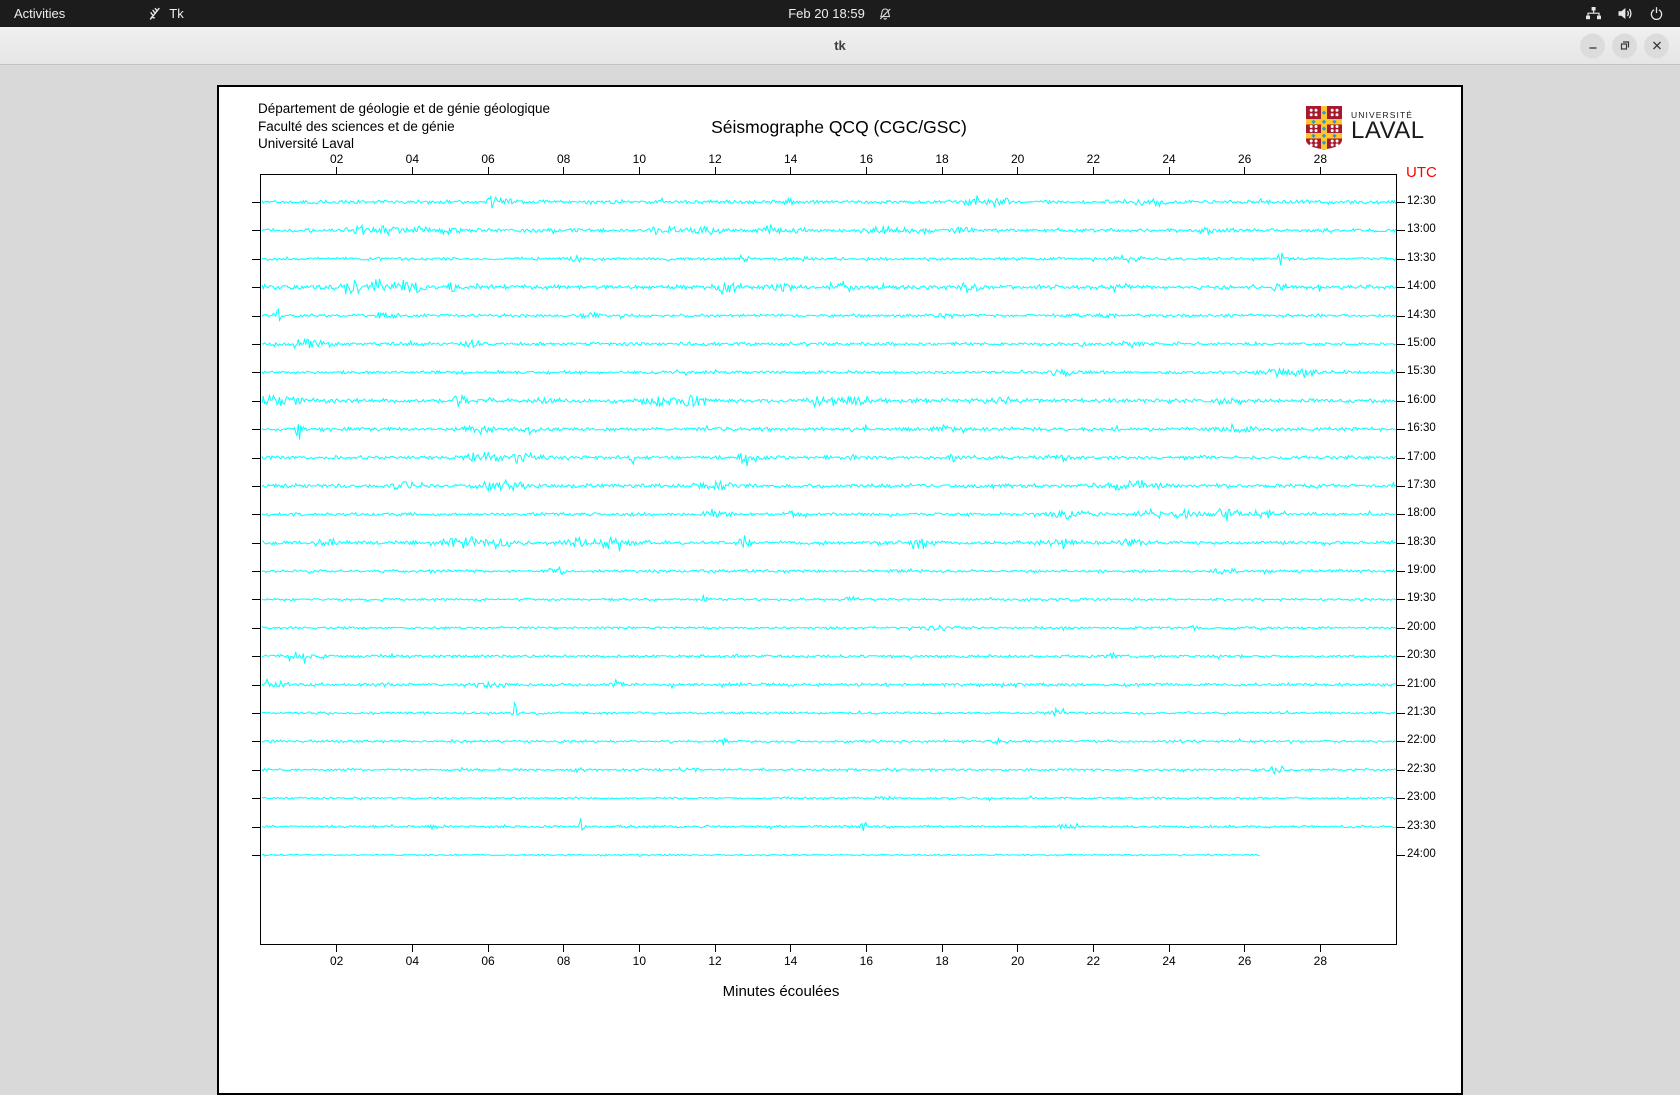  I want to click on x-axis-tick-label-top: 28, so click(1320, 159).